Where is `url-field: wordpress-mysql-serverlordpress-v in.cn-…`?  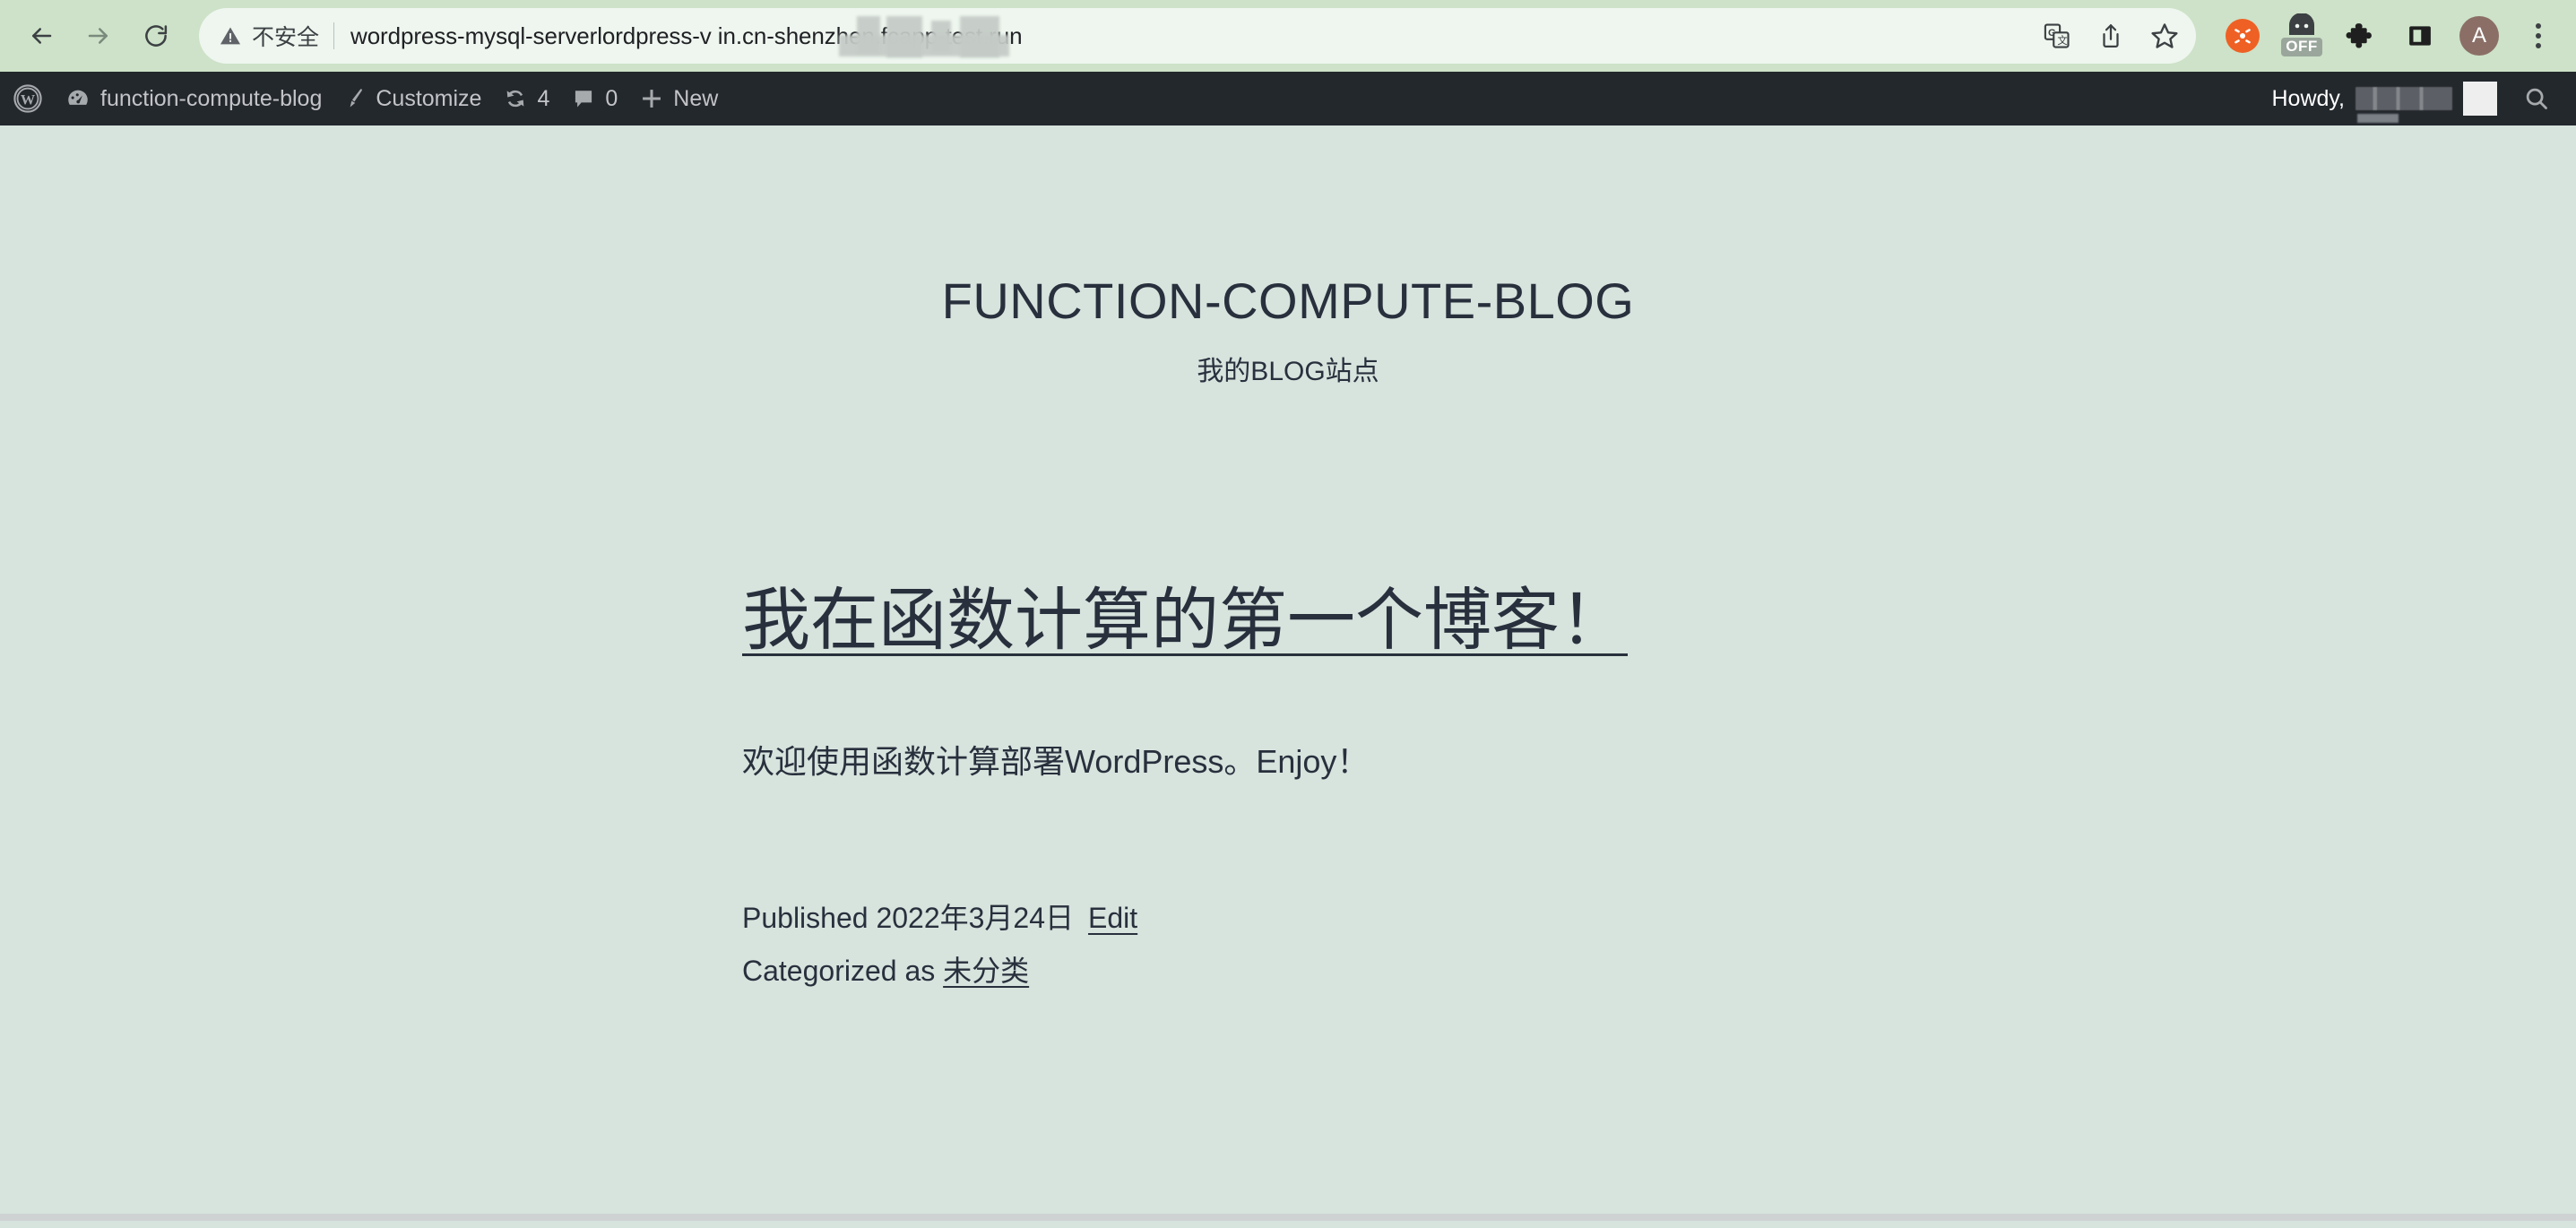
url-field: wordpress-mysql-serverlordpress-v in.cn-… is located at coordinates (1190, 36).